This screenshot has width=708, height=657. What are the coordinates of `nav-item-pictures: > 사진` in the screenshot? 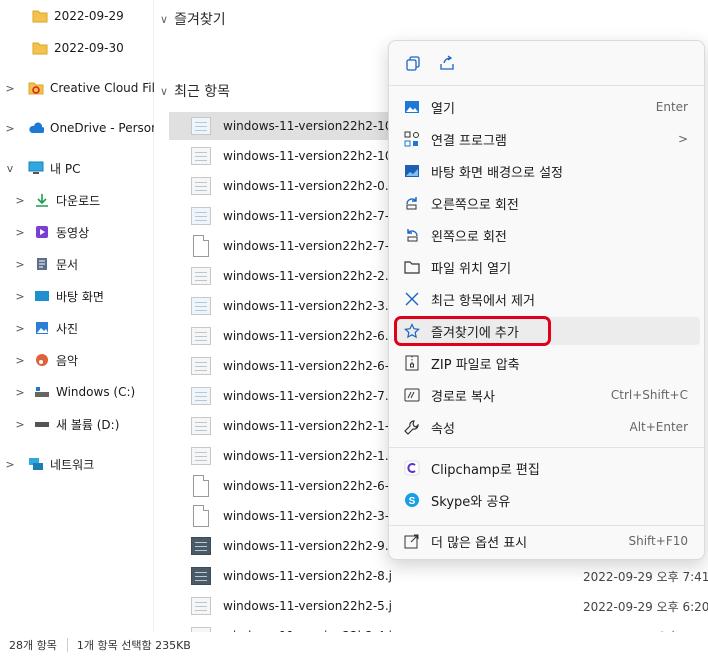 It's located at (77, 328).